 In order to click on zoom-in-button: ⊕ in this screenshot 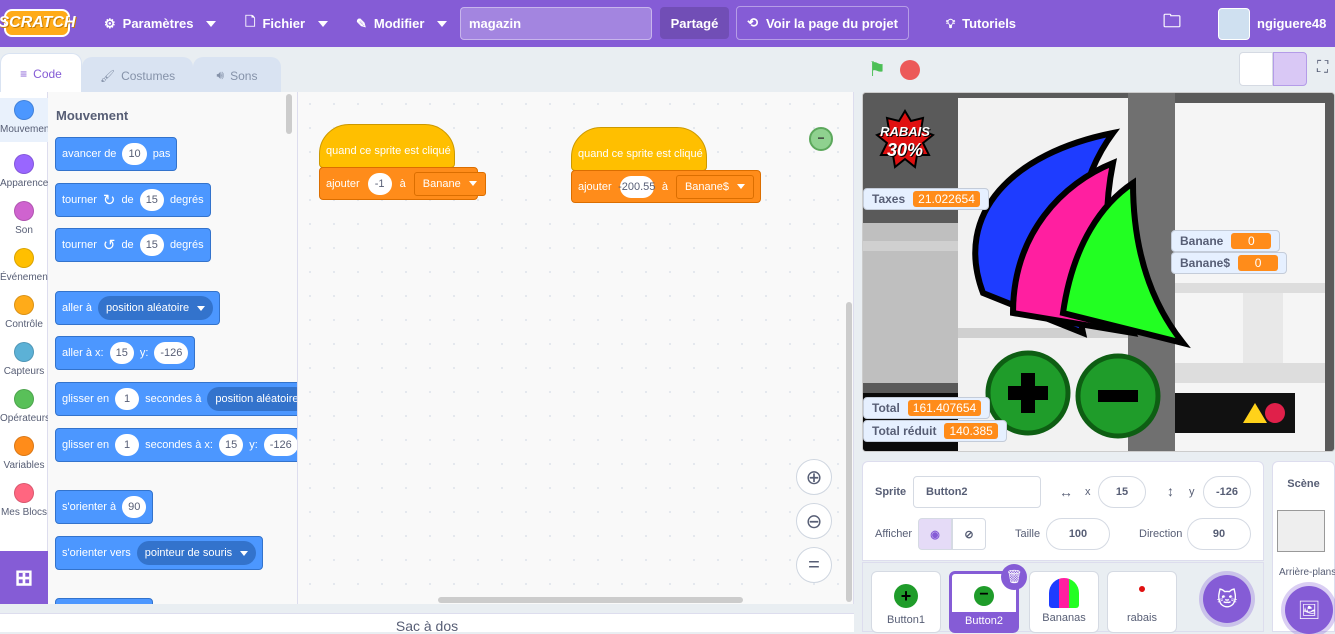, I will do `click(814, 477)`.